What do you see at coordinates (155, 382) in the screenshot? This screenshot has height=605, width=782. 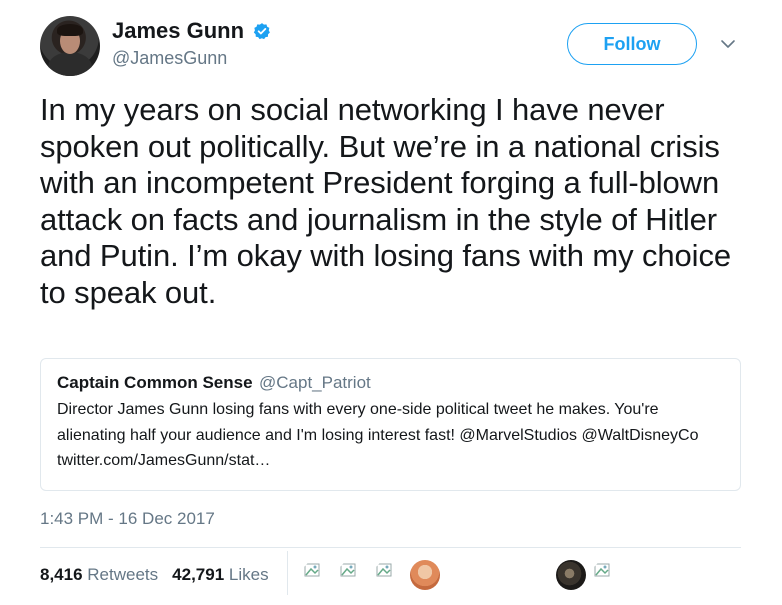 I see `quoted-author-name: Captain Common Sense` at bounding box center [155, 382].